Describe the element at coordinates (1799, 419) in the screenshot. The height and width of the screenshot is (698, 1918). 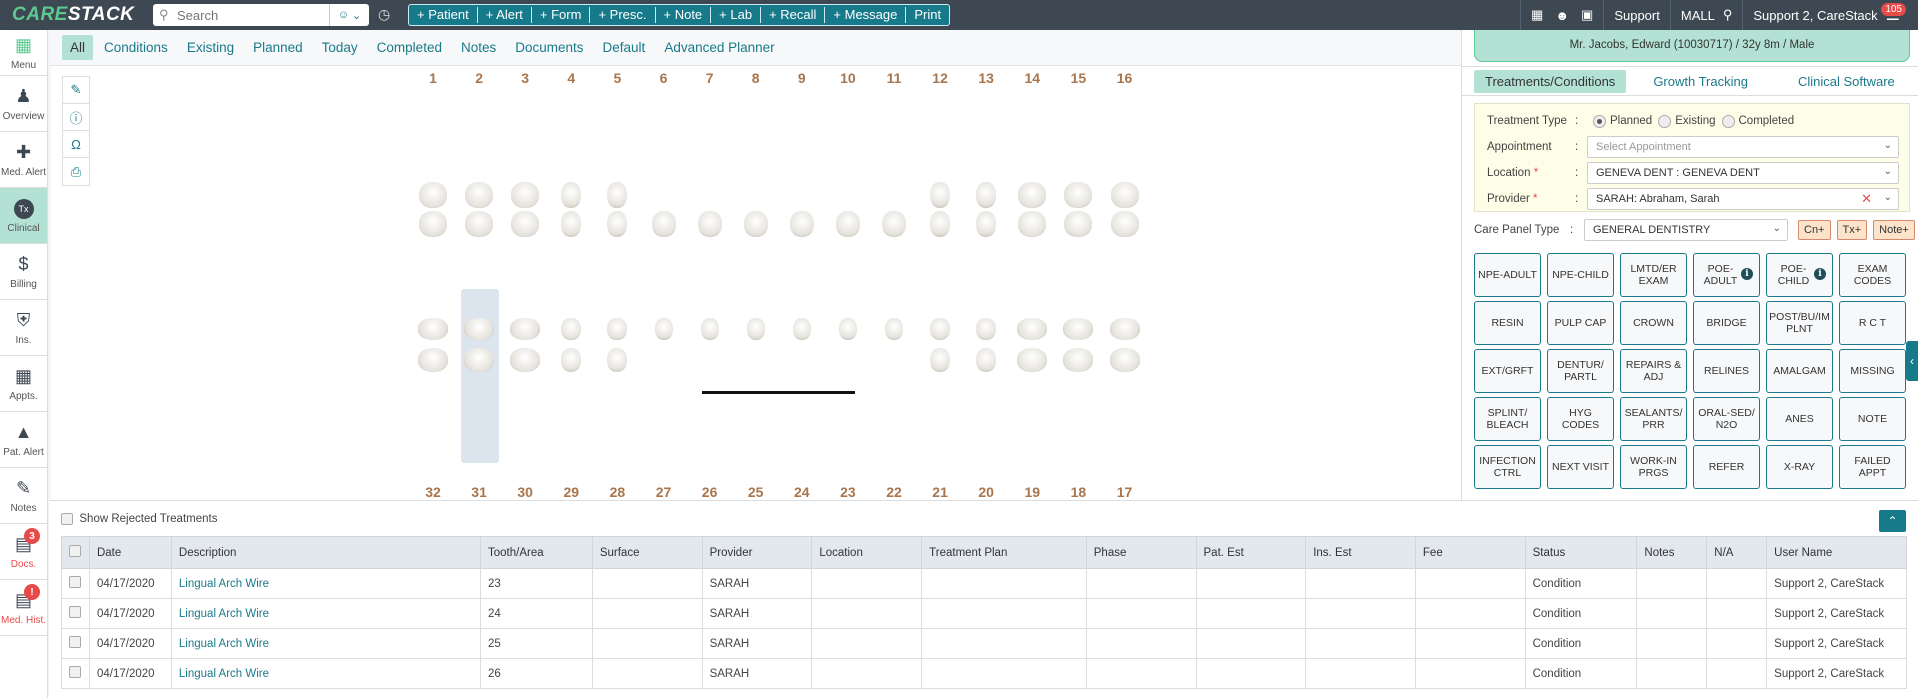
I see `care-button-anes: ANES` at that location.